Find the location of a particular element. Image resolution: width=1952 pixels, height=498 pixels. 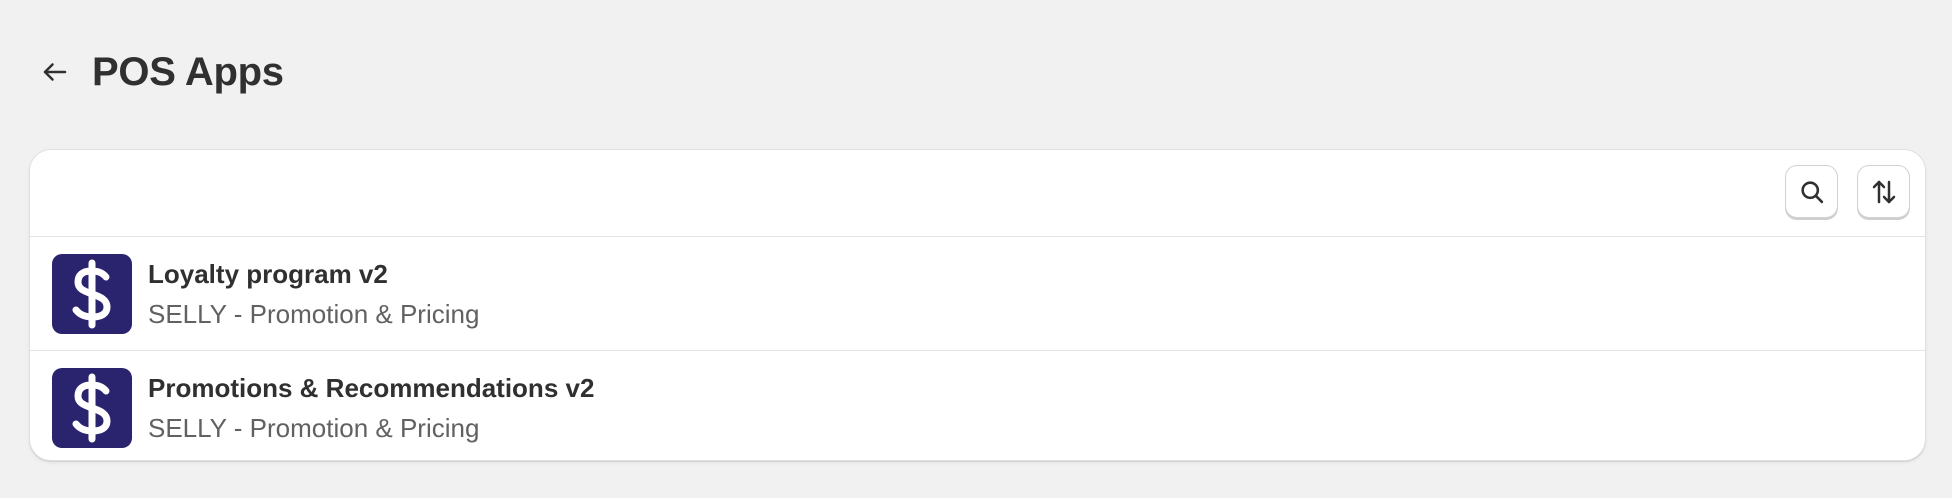

sort-button is located at coordinates (1883, 191).